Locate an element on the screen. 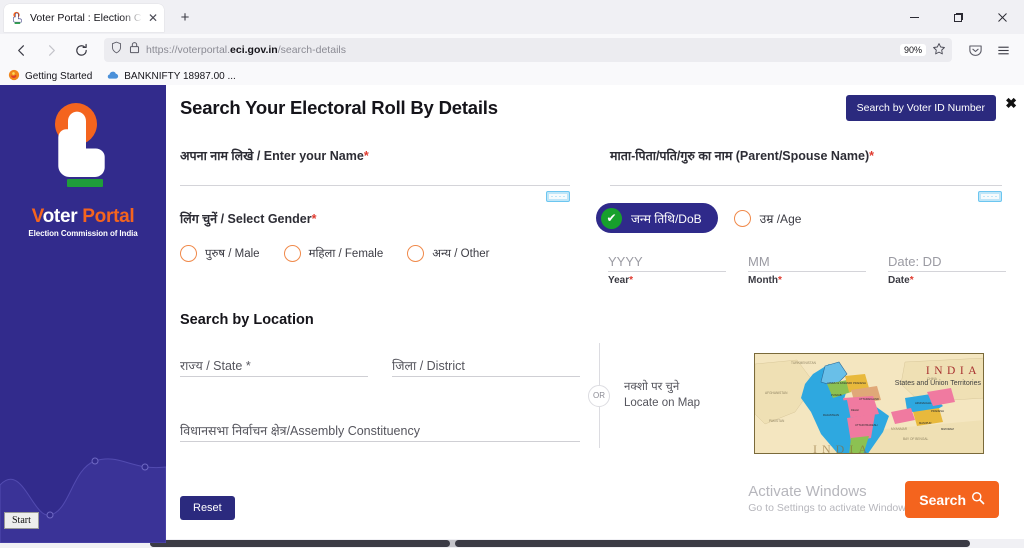 This screenshot has height=548, width=1024. start-button: Start is located at coordinates (21, 520).